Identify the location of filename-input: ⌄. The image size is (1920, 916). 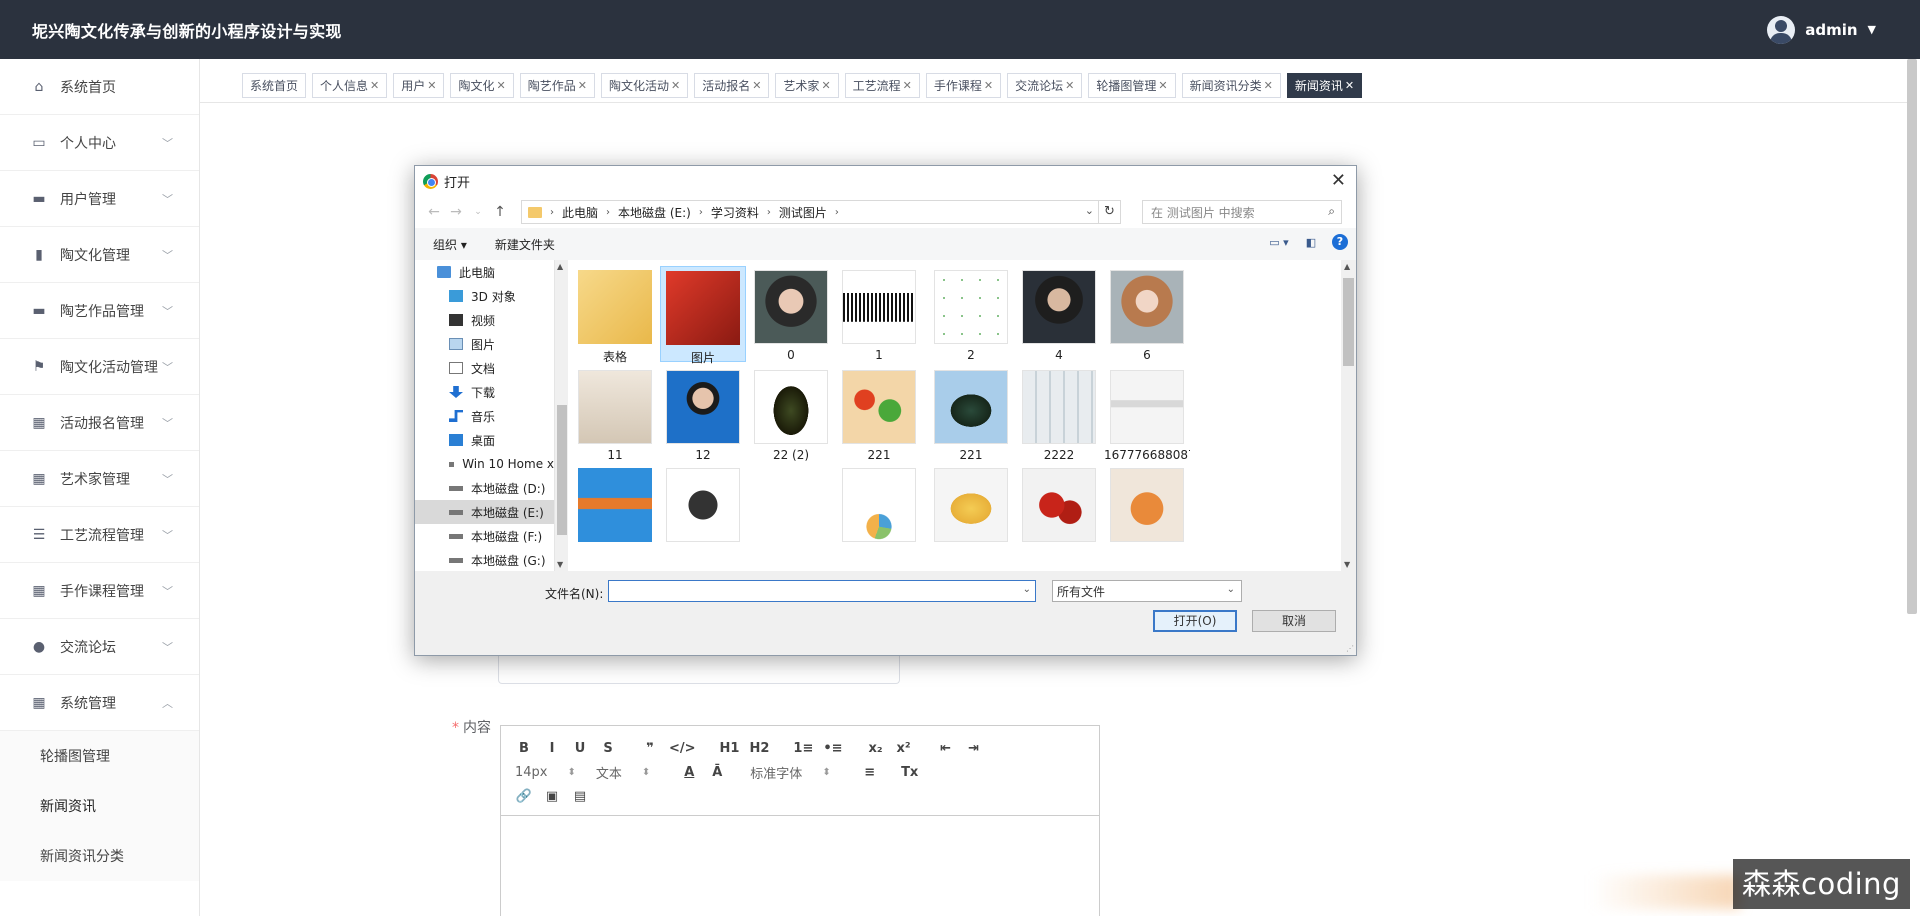
(822, 591).